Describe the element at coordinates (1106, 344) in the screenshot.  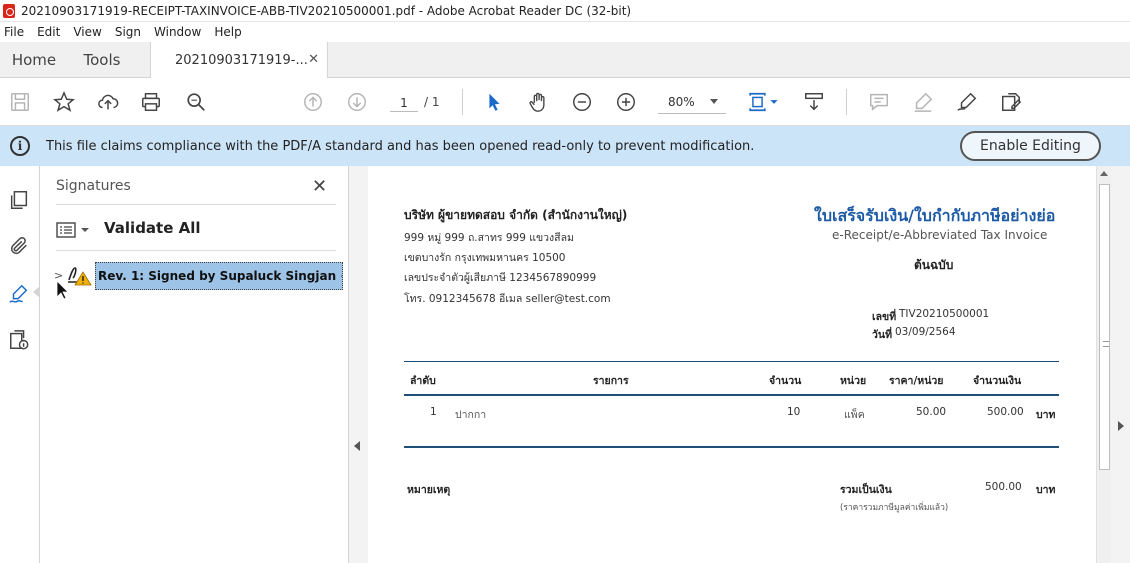
I see `scrollbar-grip` at that location.